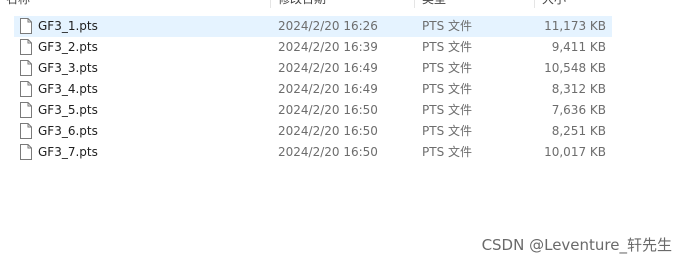 The image size is (688, 263). I want to click on file-date-modified: 2024/2/20 16:39, so click(328, 47).